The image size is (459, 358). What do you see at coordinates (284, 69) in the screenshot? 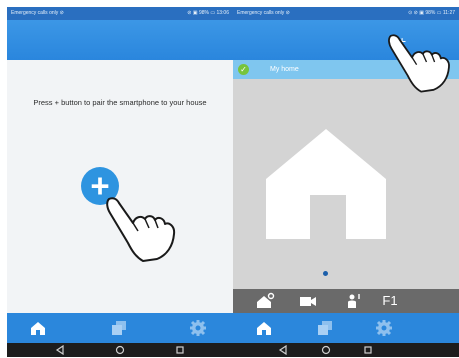
I see `home-name: My home` at bounding box center [284, 69].